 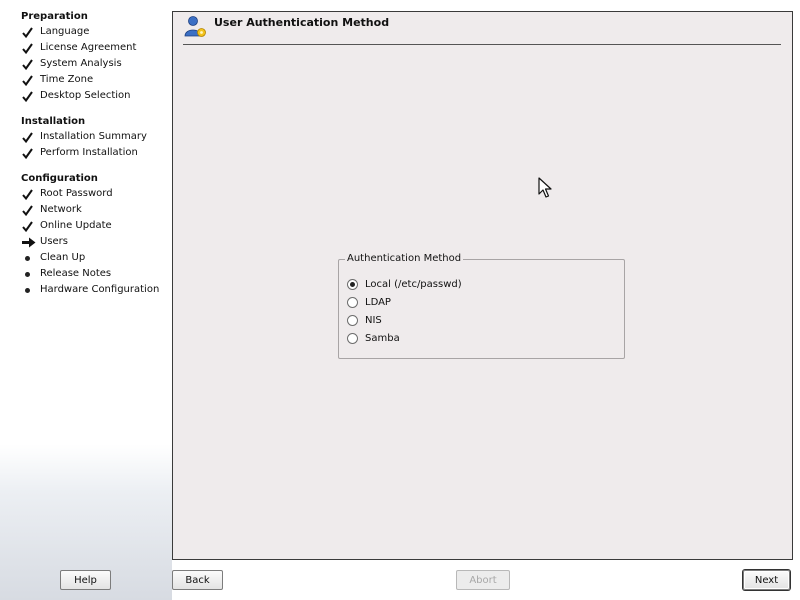 I want to click on radio-label: Samba, so click(x=382, y=339).